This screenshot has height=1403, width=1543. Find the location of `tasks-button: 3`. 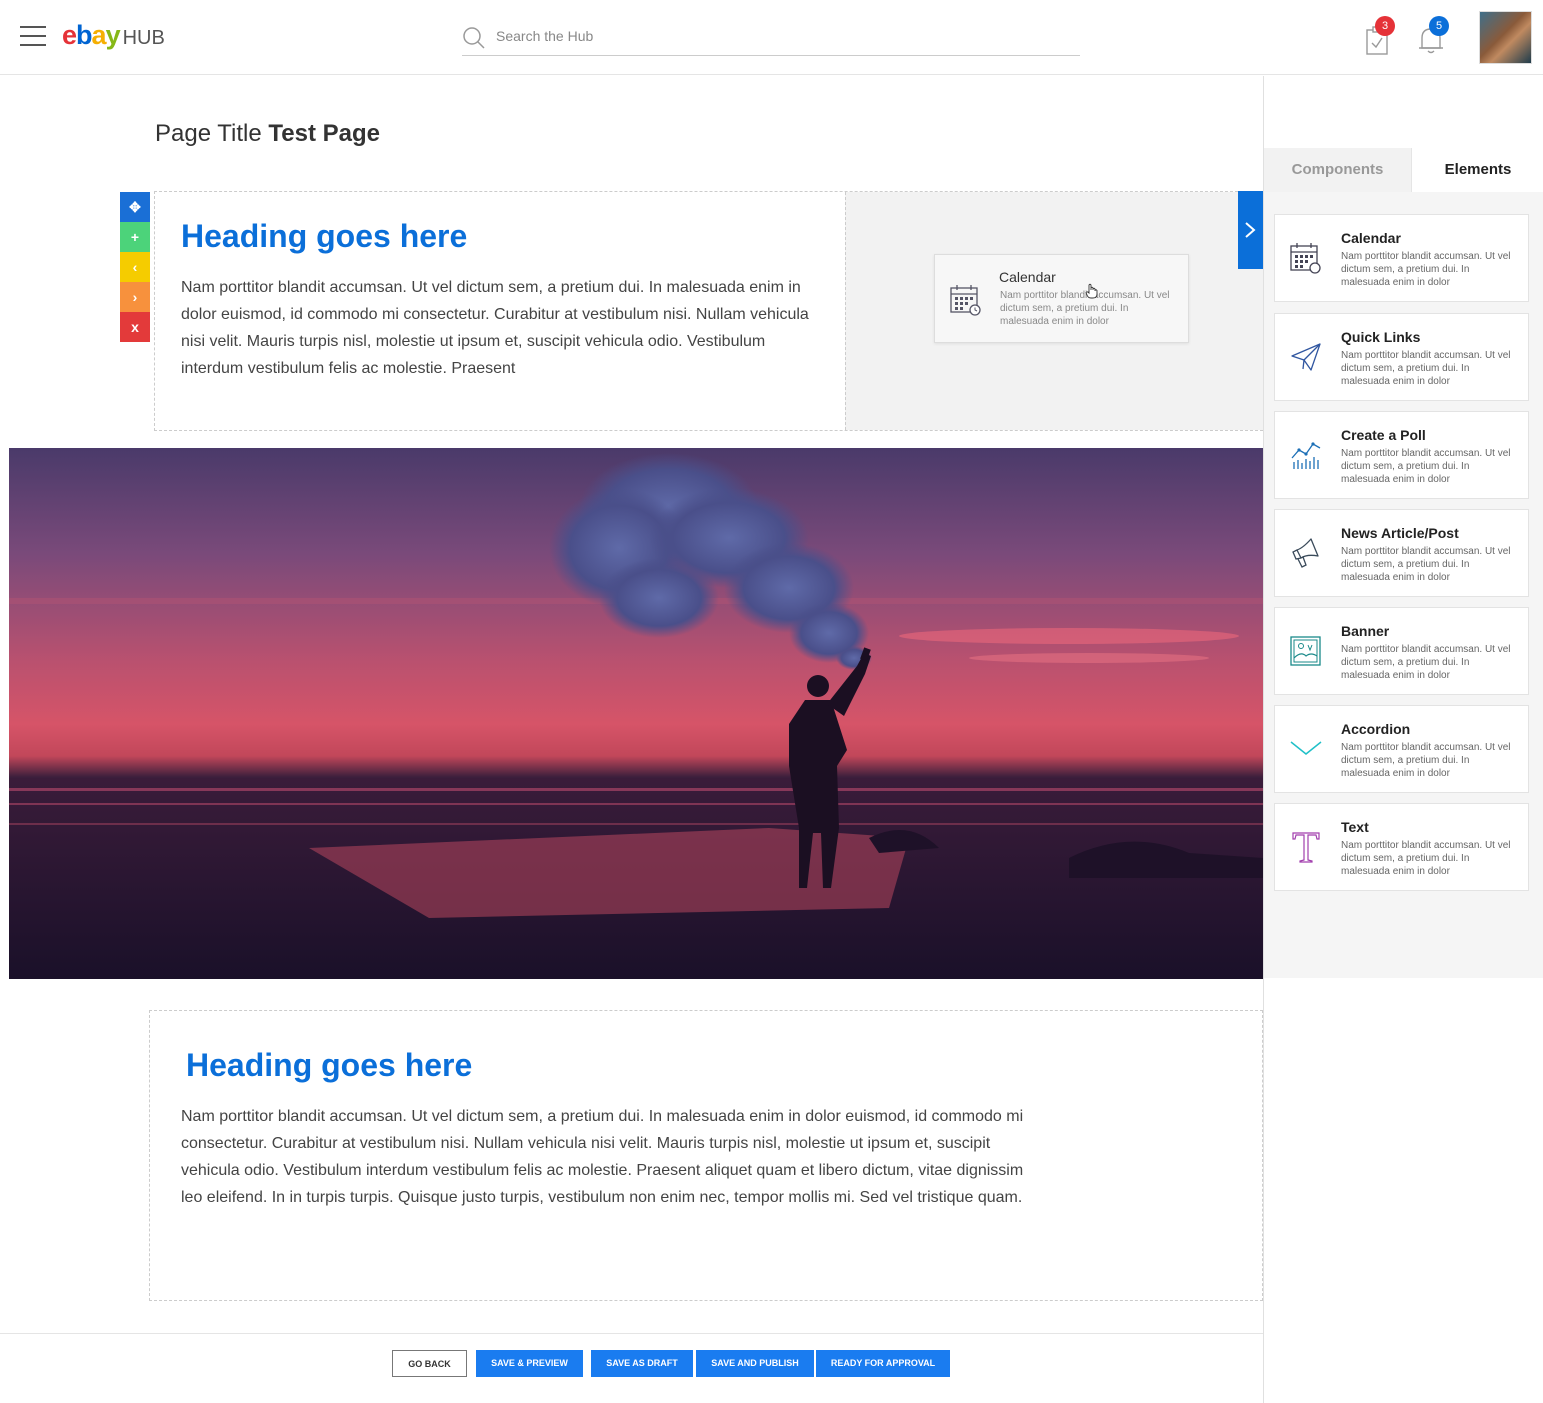

tasks-button: 3 is located at coordinates (1378, 37).